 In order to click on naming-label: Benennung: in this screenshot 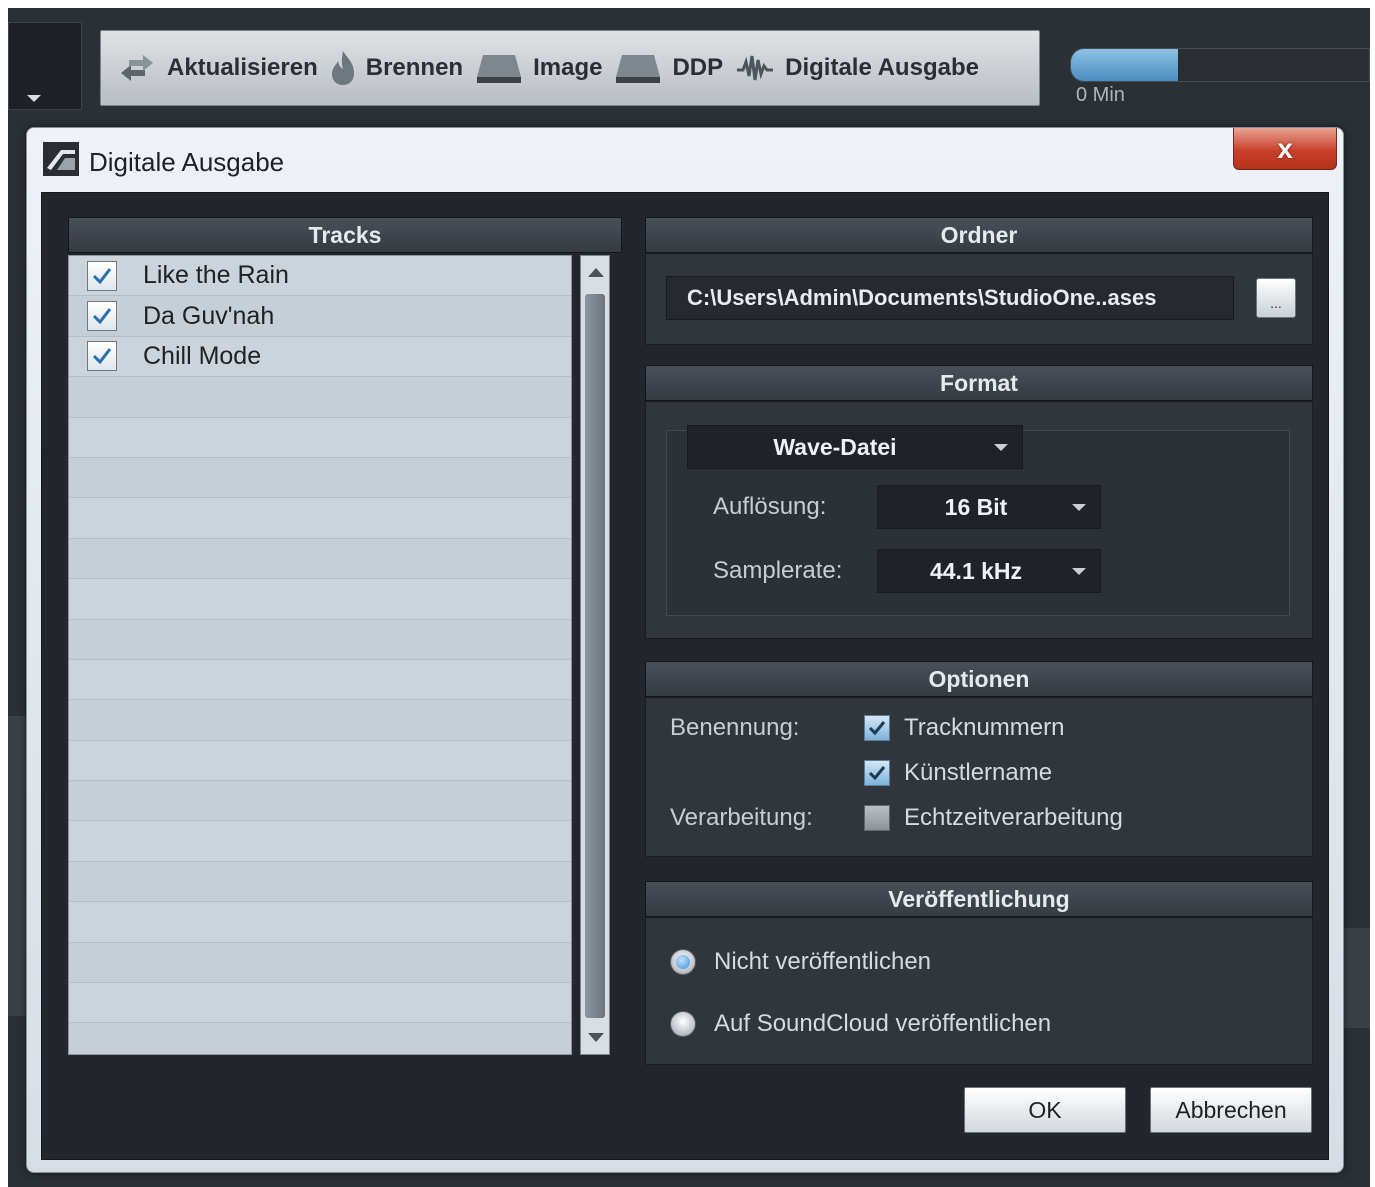, I will do `click(735, 727)`.